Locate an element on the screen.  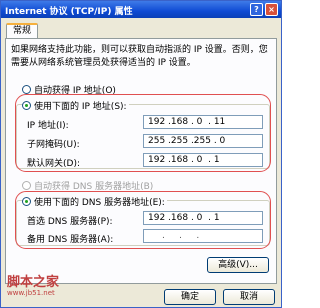
subnet-mask-value: 255 .255 .255 . 0 is located at coordinates (187, 141).